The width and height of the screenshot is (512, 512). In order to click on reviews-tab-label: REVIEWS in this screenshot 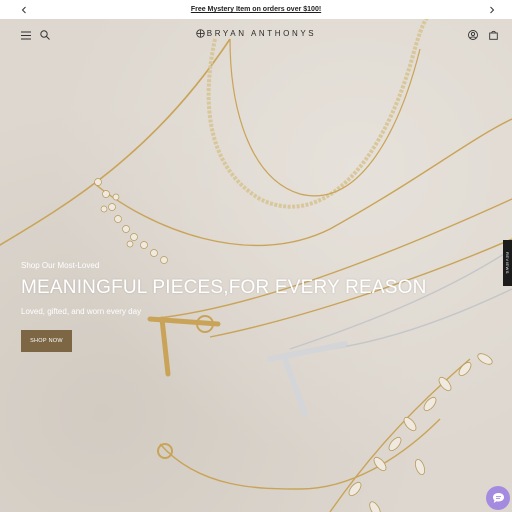, I will do `click(507, 263)`.